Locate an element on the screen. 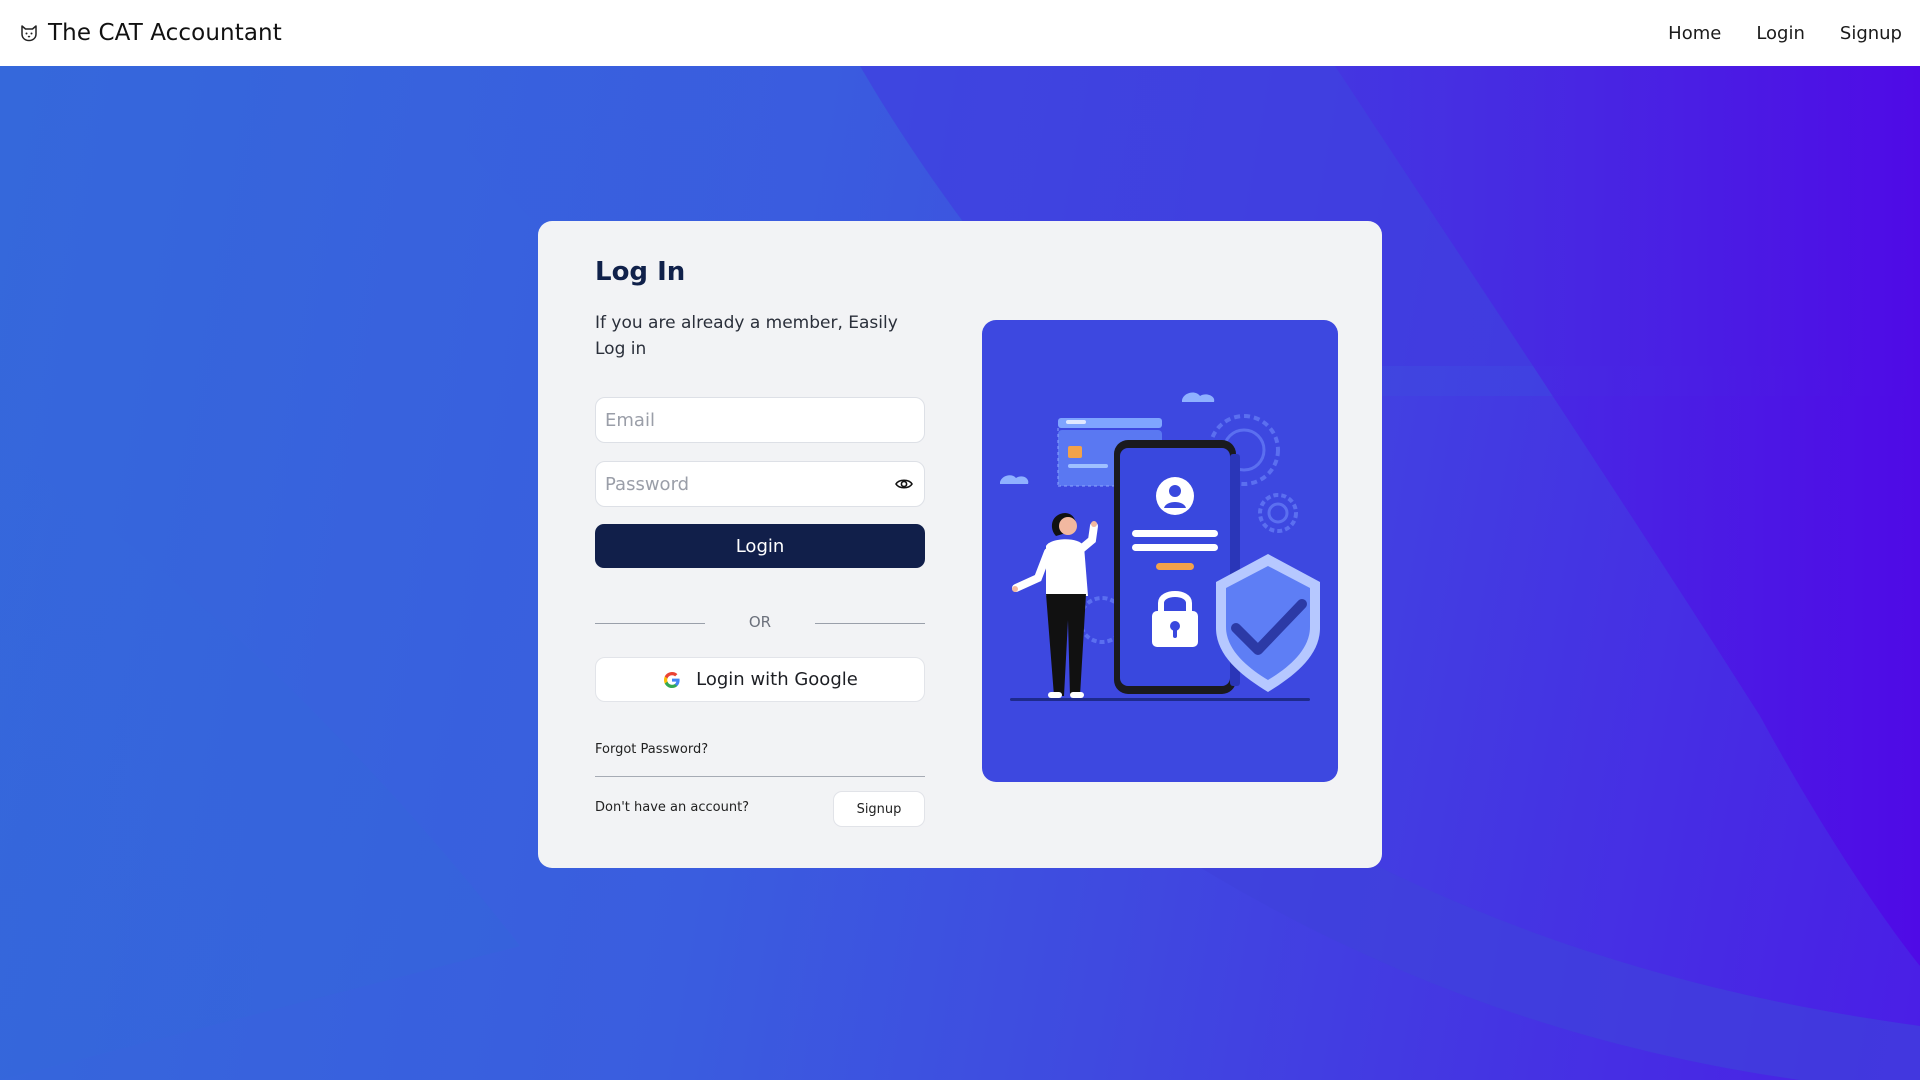 Image resolution: width=1920 pixels, height=1080 pixels. phone-security-illustration is located at coordinates (1160, 546).